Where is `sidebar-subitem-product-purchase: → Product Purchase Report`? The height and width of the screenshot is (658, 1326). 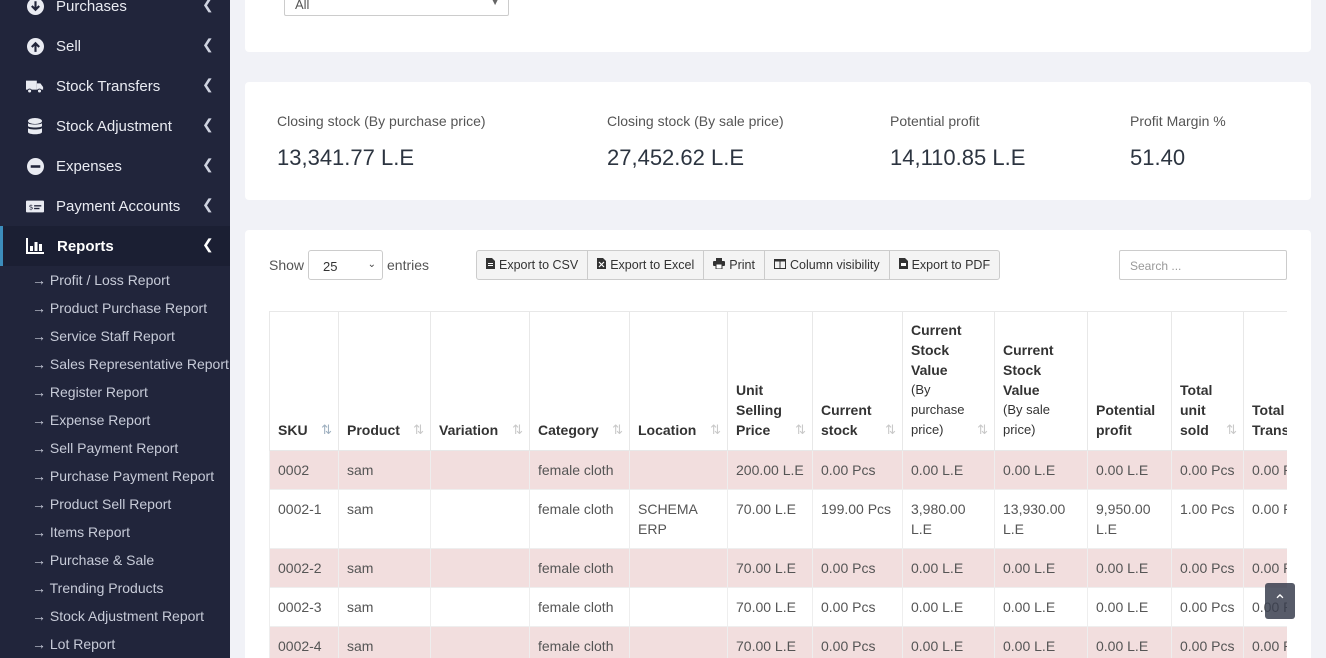
sidebar-subitem-product-purchase: → Product Purchase Report is located at coordinates (119, 308).